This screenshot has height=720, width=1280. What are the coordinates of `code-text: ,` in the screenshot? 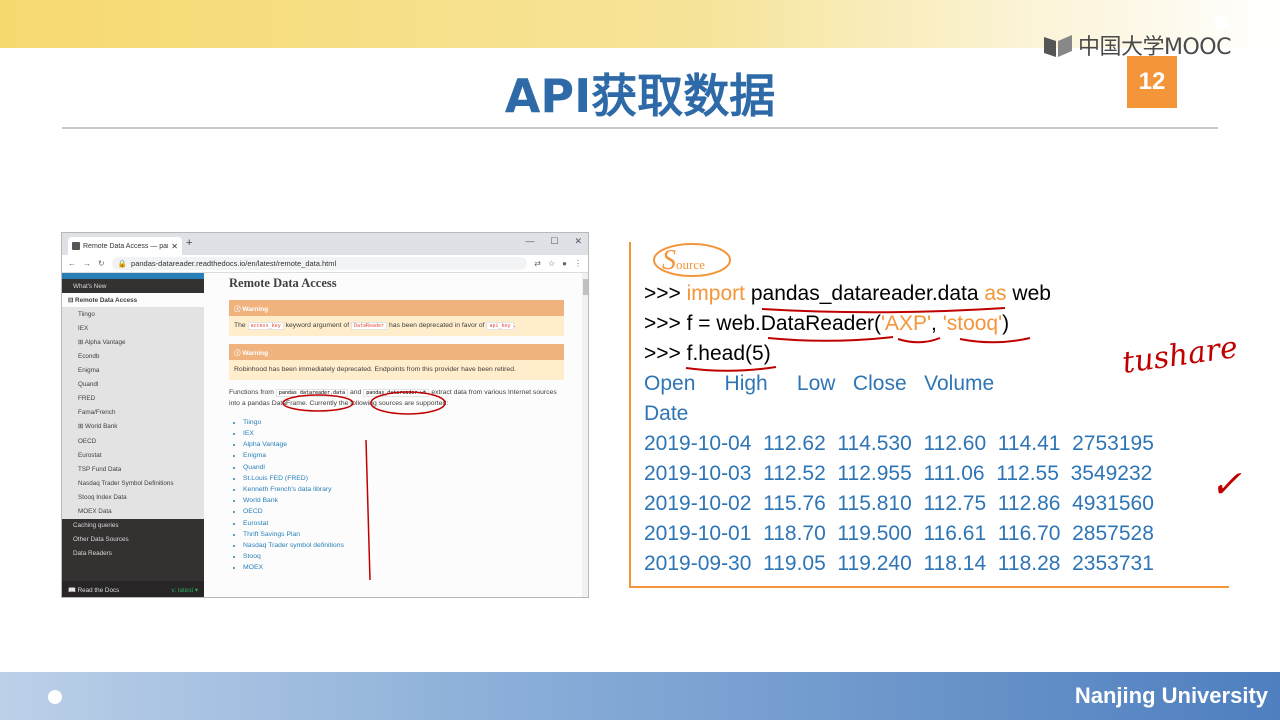 It's located at (937, 323).